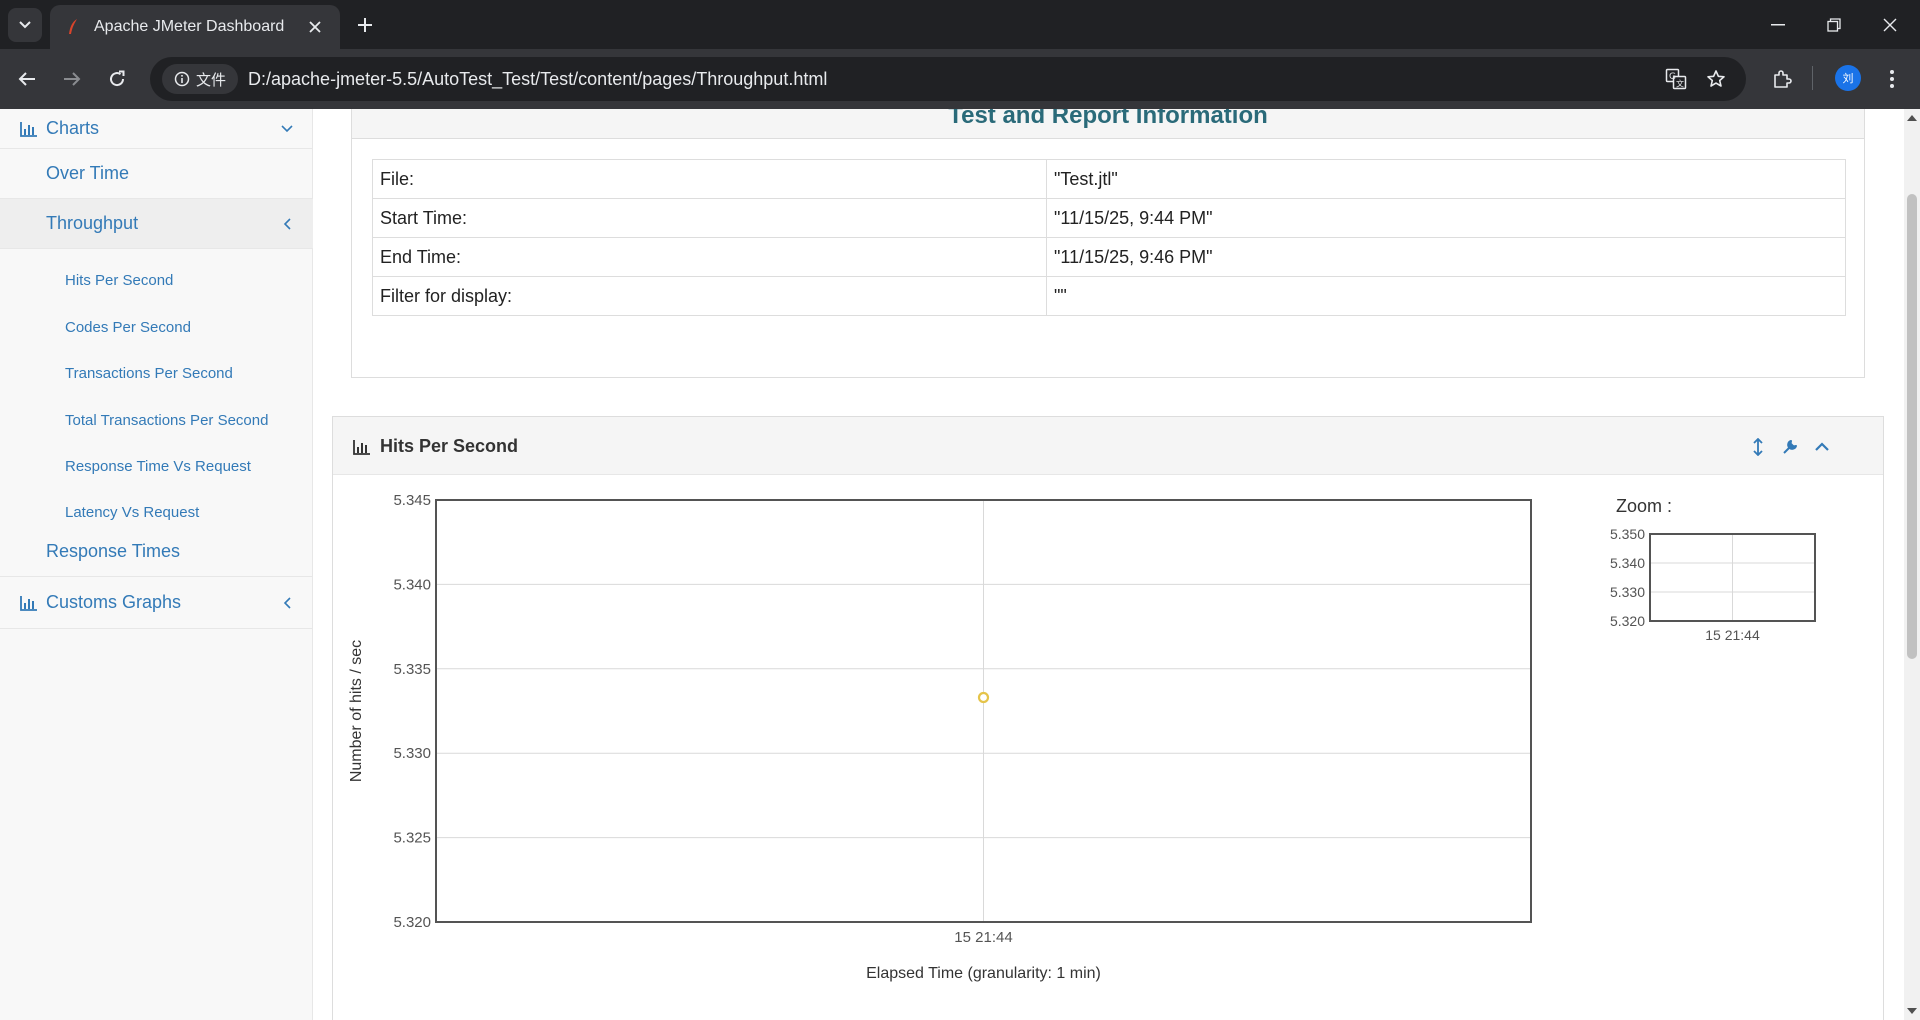 Image resolution: width=1920 pixels, height=1020 pixels. I want to click on tab-list-button, so click(25, 25).